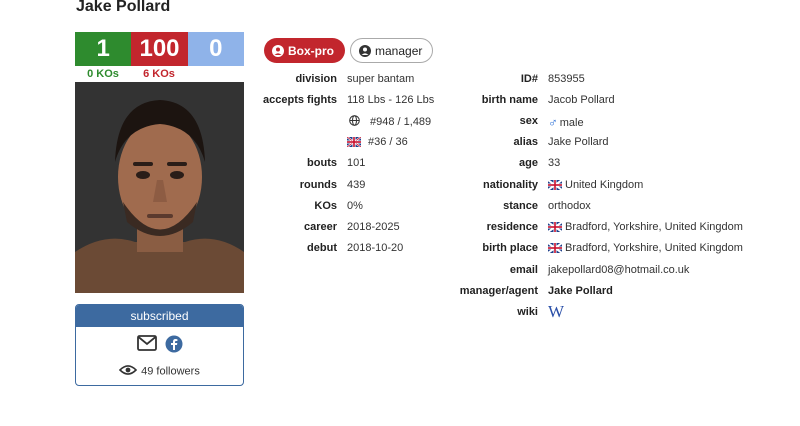  Describe the element at coordinates (569, 206) in the screenshot. I see `stance-value: orthodox` at that location.